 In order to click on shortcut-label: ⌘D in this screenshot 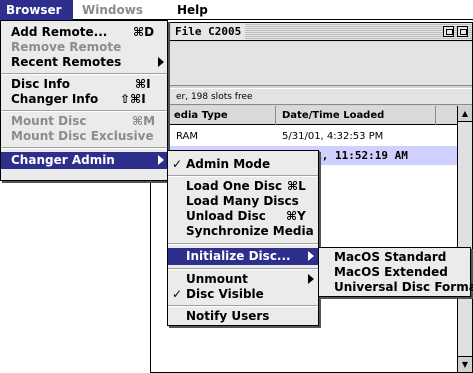, I will do `click(144, 32)`.